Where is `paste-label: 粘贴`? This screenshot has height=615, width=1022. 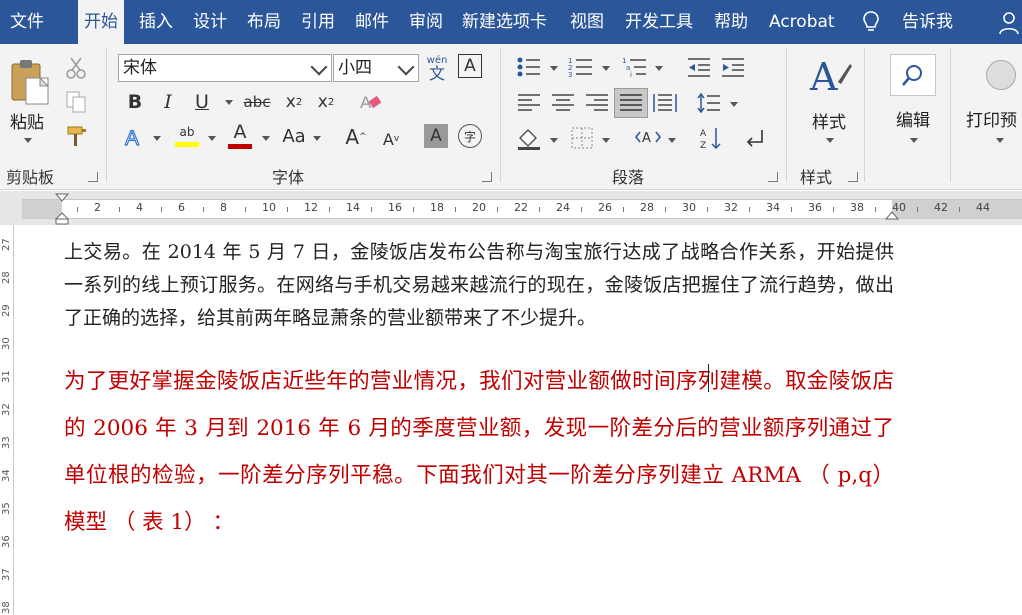
paste-label: 粘贴 is located at coordinates (27, 120).